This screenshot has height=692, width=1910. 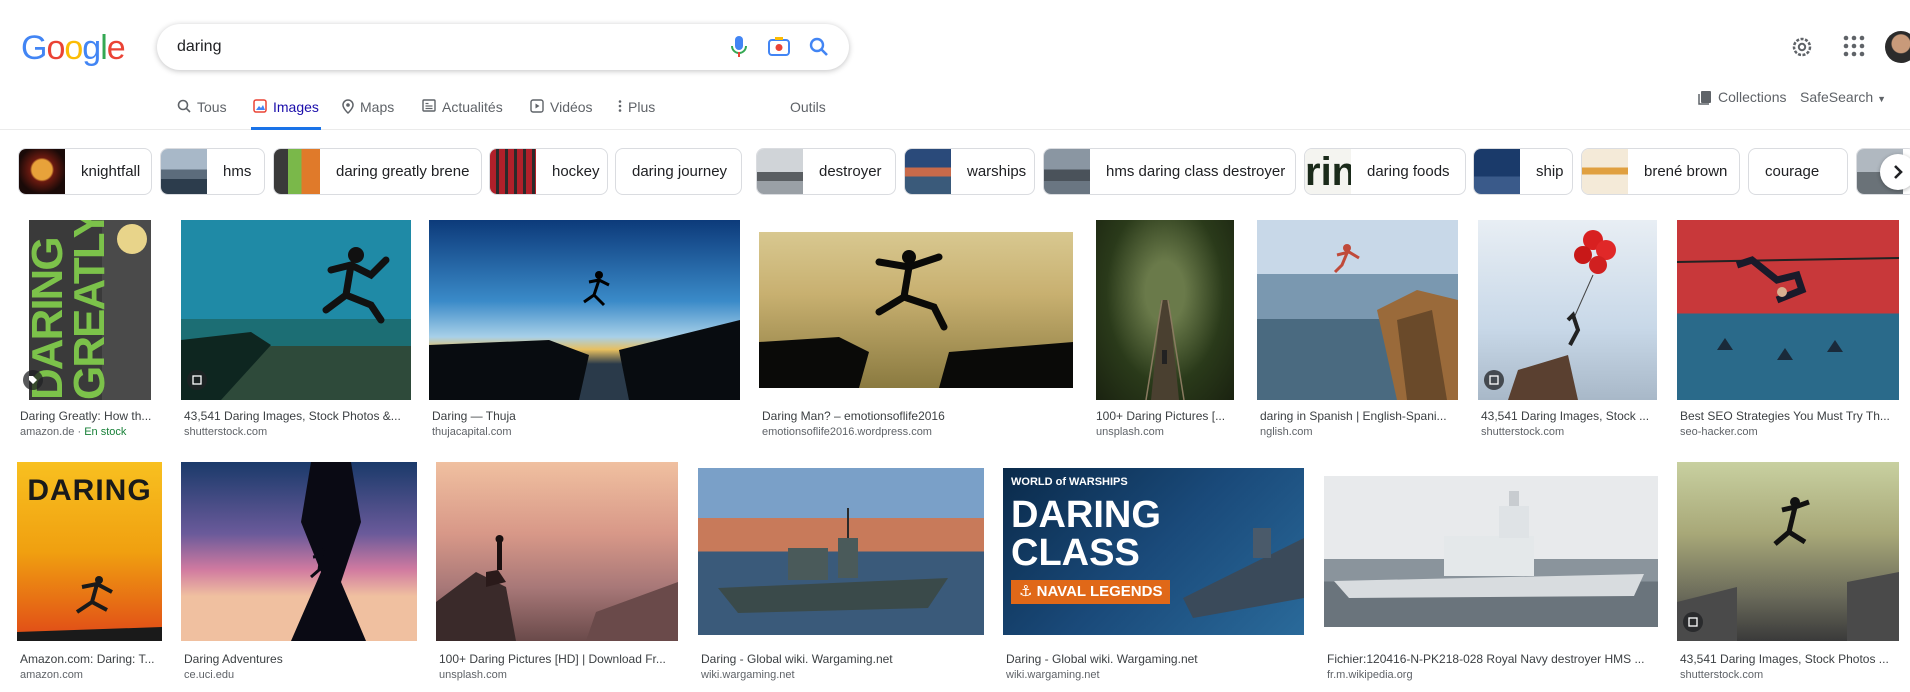 What do you see at coordinates (808, 107) in the screenshot?
I see `tools-button: Outils` at bounding box center [808, 107].